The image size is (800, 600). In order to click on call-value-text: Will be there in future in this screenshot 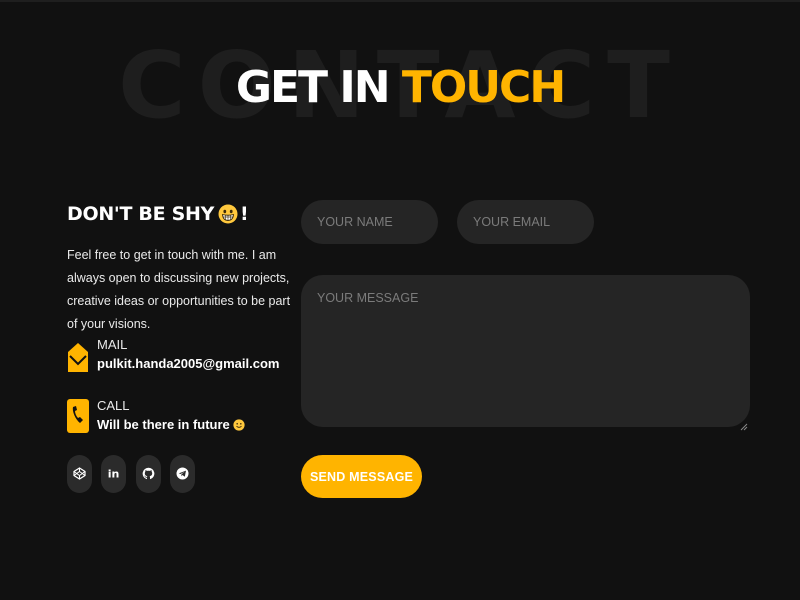, I will do `click(163, 424)`.